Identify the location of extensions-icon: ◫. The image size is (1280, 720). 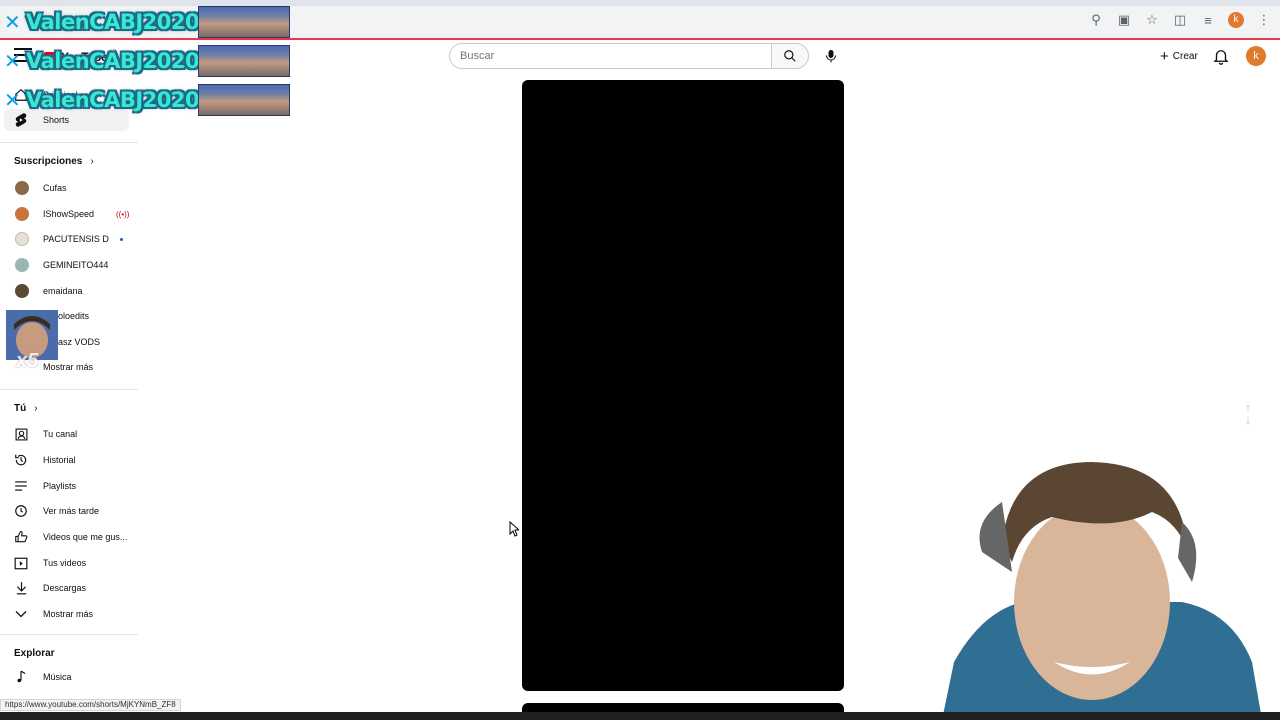
(1180, 20).